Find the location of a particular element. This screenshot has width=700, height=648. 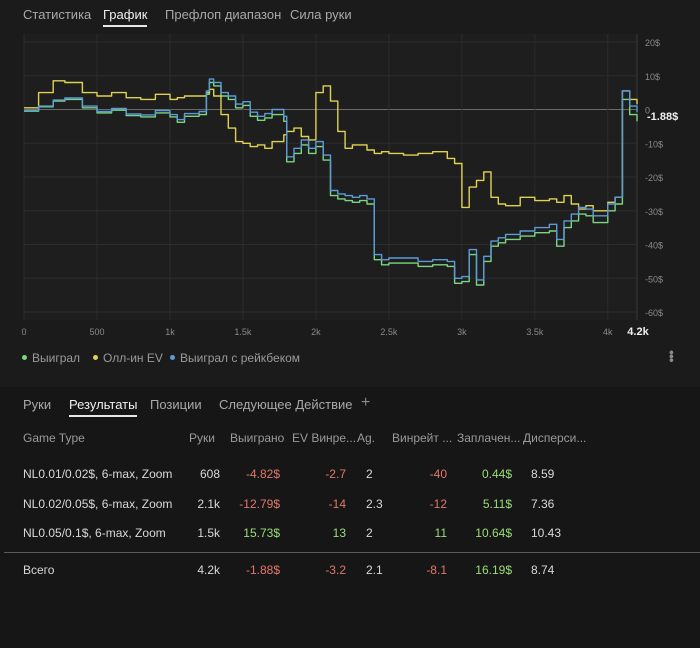

col-game-type: Game Type is located at coordinates (54, 438).